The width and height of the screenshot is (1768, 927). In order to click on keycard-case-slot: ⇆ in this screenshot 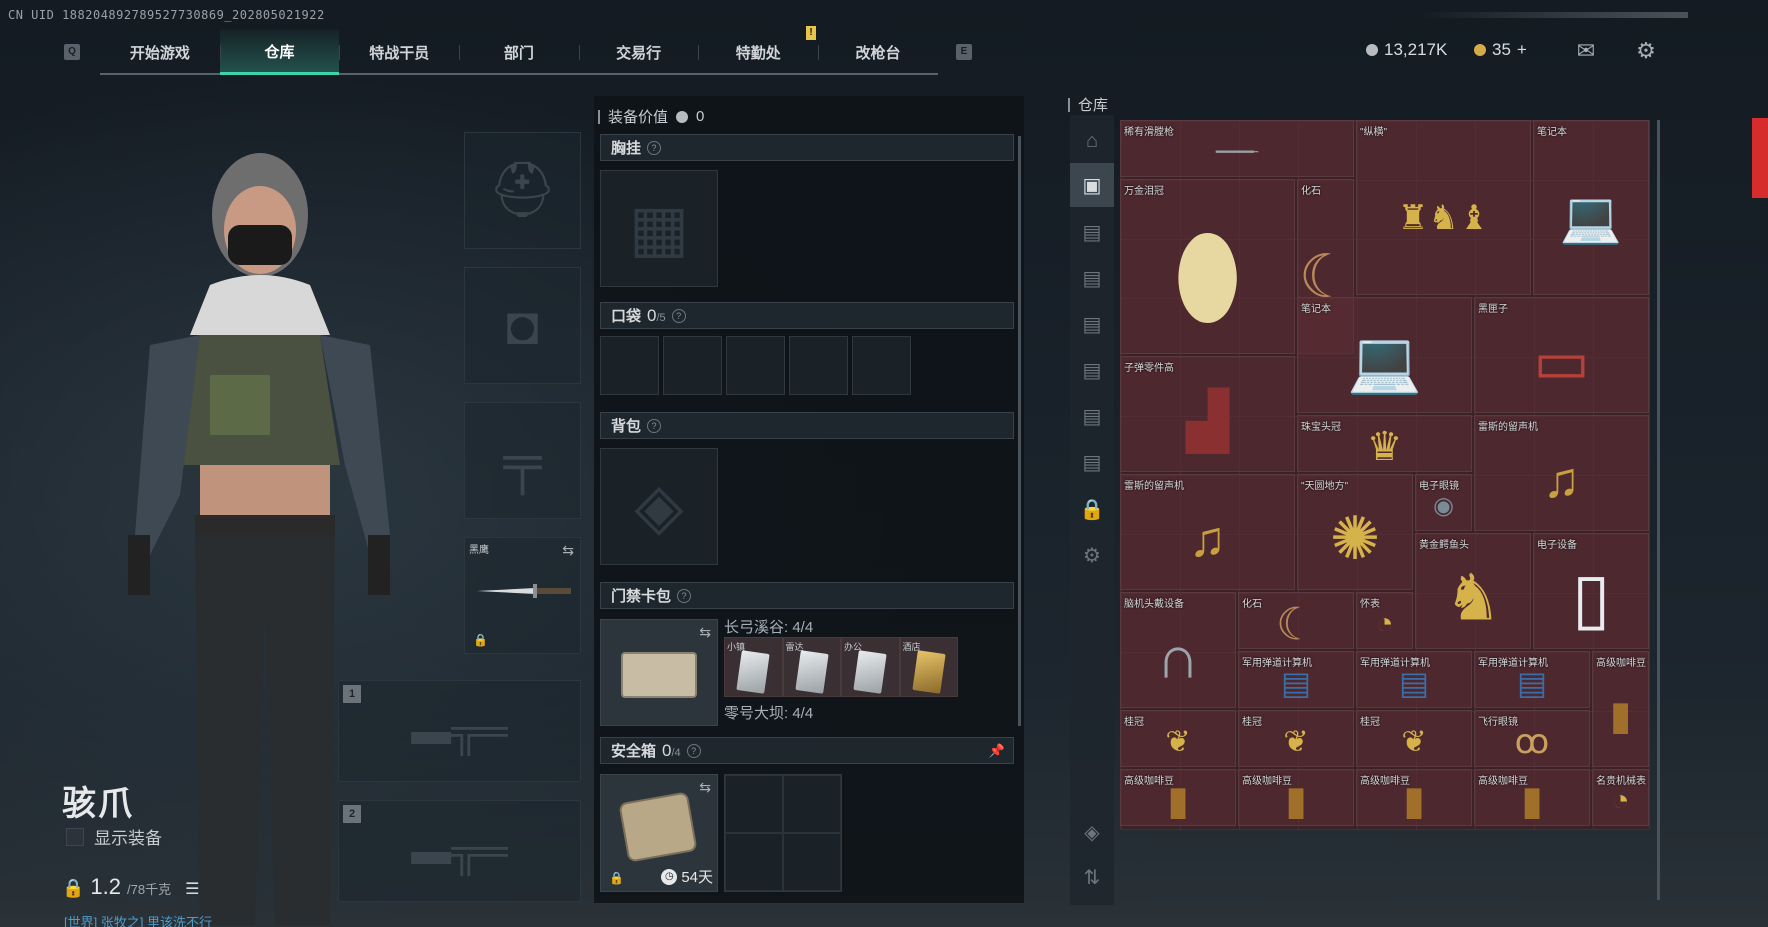, I will do `click(659, 672)`.